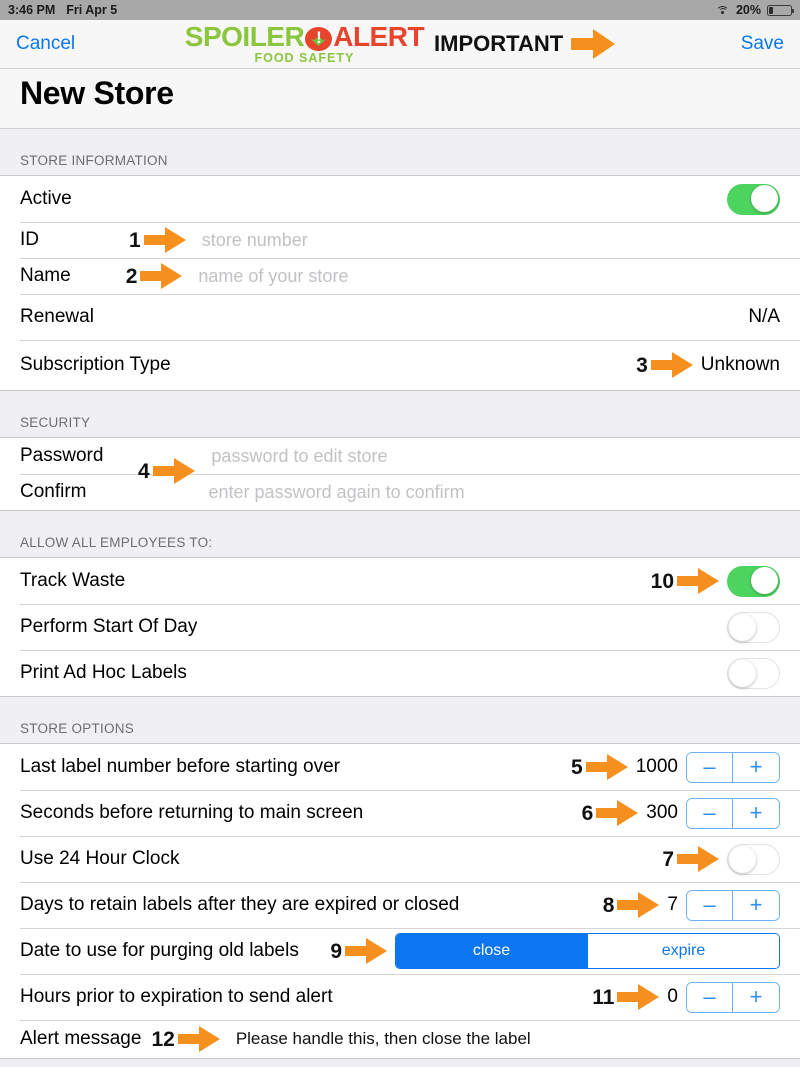  Describe the element at coordinates (756, 767) in the screenshot. I see `stepper-plus-last-label-number: +` at that location.